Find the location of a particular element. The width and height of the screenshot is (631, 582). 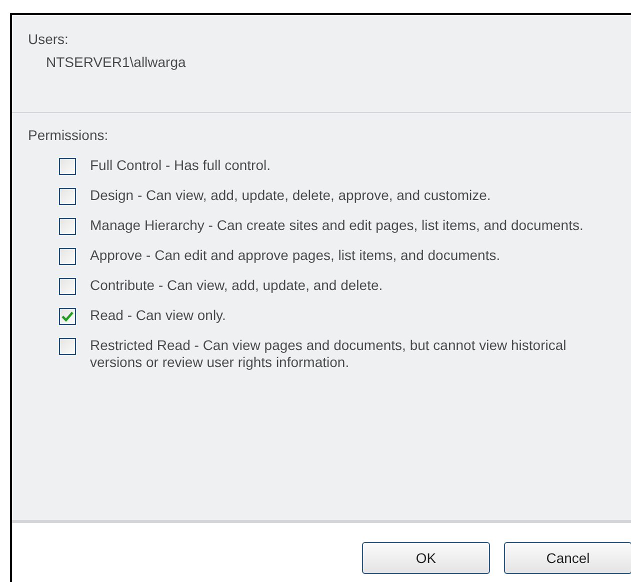

ok-button: OK is located at coordinates (426, 558).